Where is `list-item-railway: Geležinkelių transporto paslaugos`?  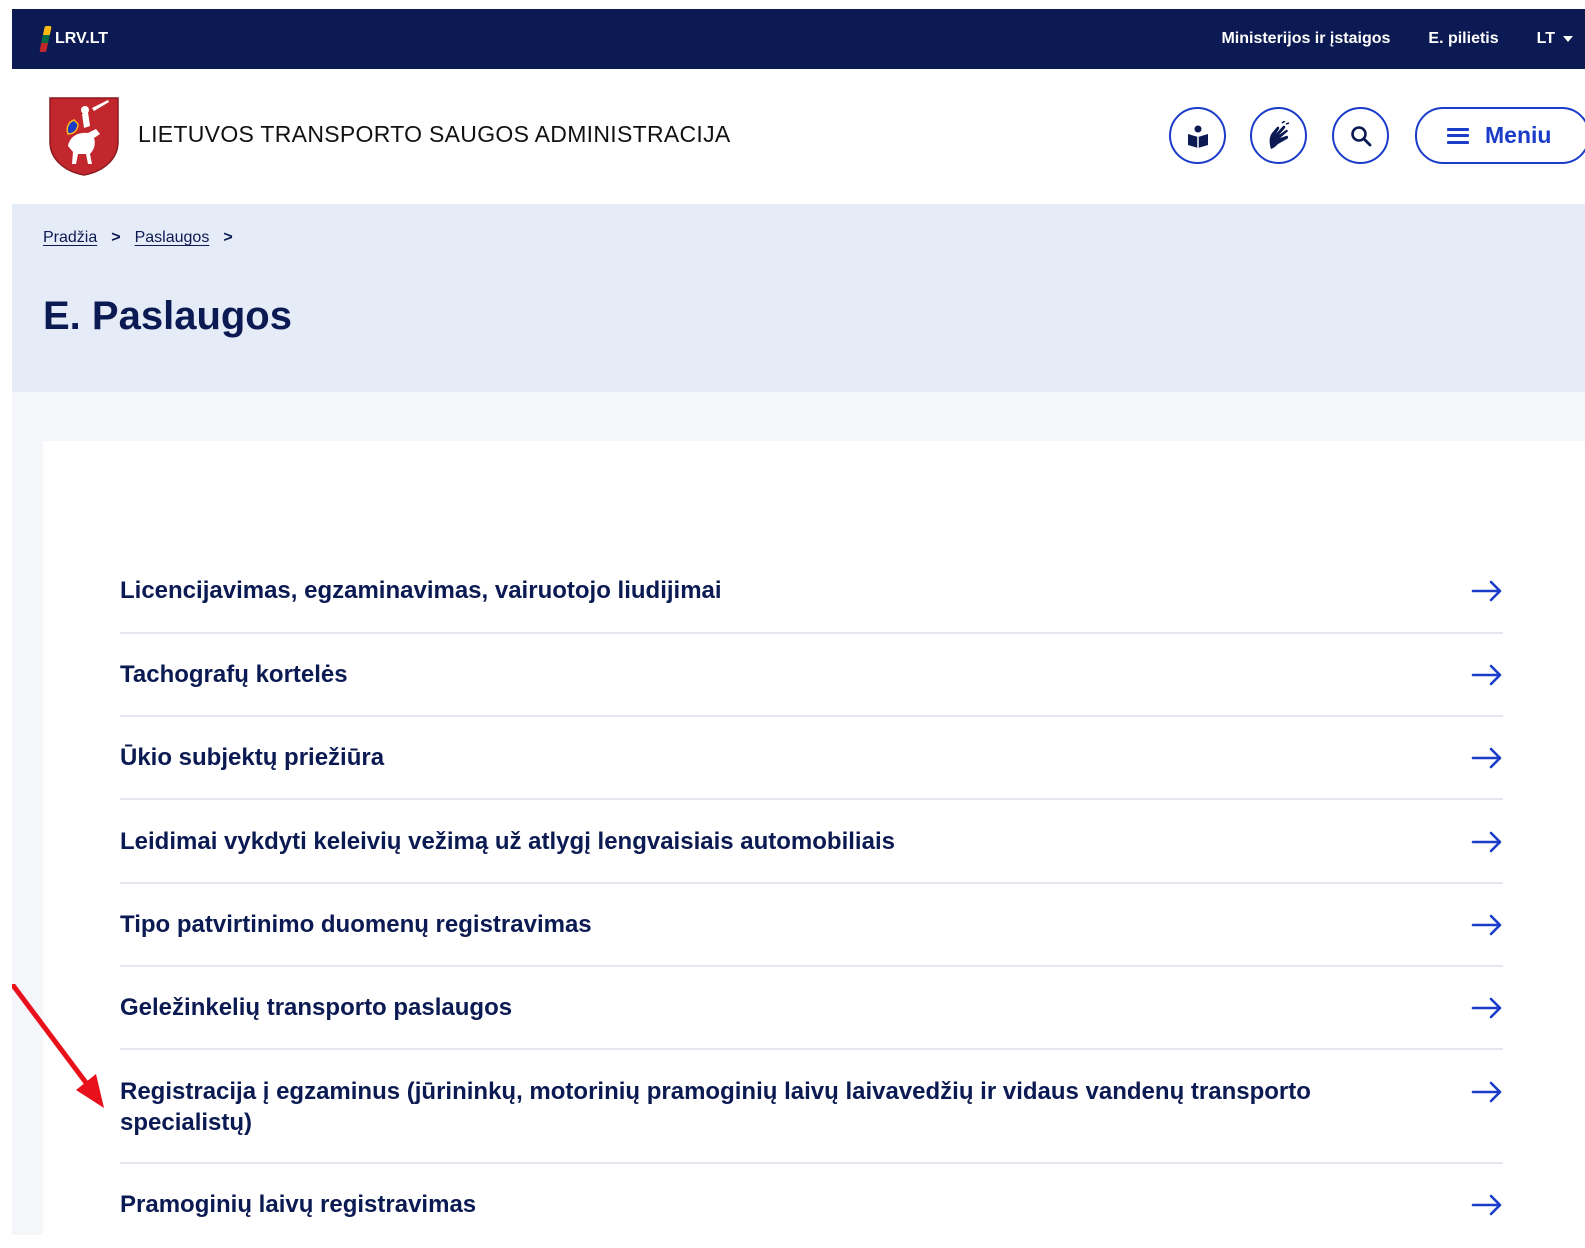
list-item-railway: Geležinkelių transporto paslaugos is located at coordinates (811, 1008).